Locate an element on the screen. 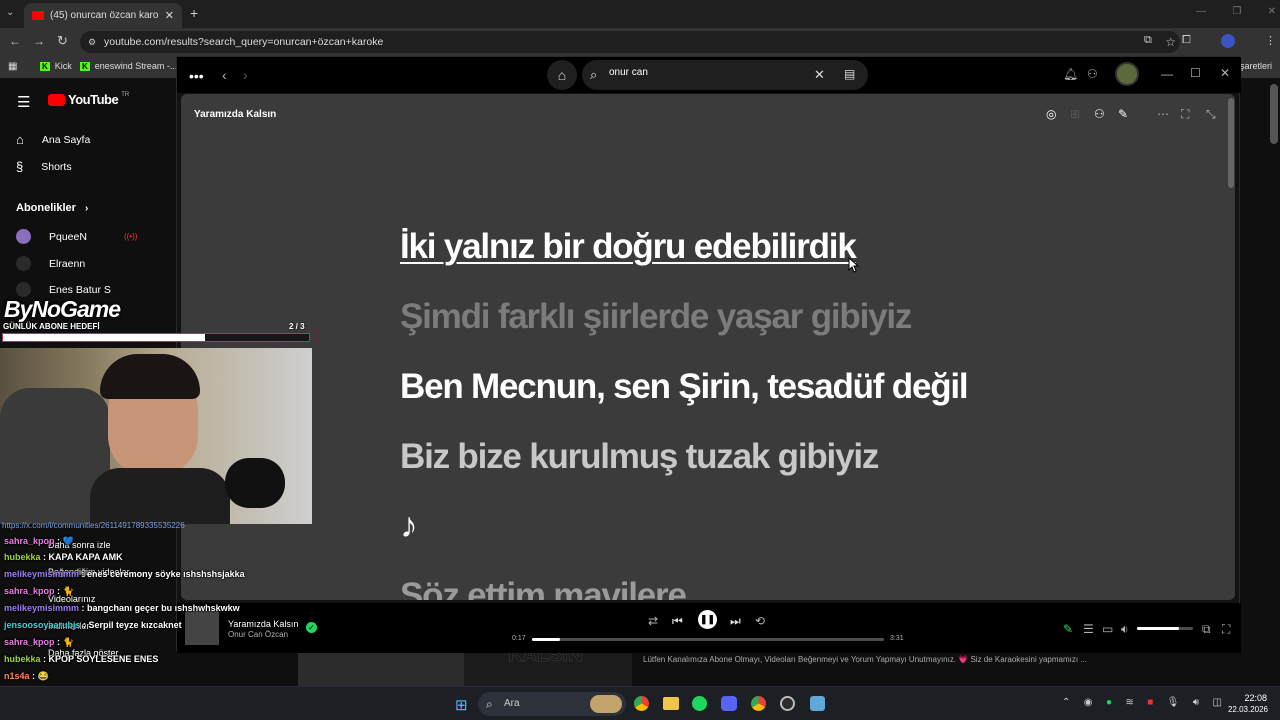 The height and width of the screenshot is (720, 1280). sidebar-item-home: ⌂ Ana Sayfa is located at coordinates (53, 139).